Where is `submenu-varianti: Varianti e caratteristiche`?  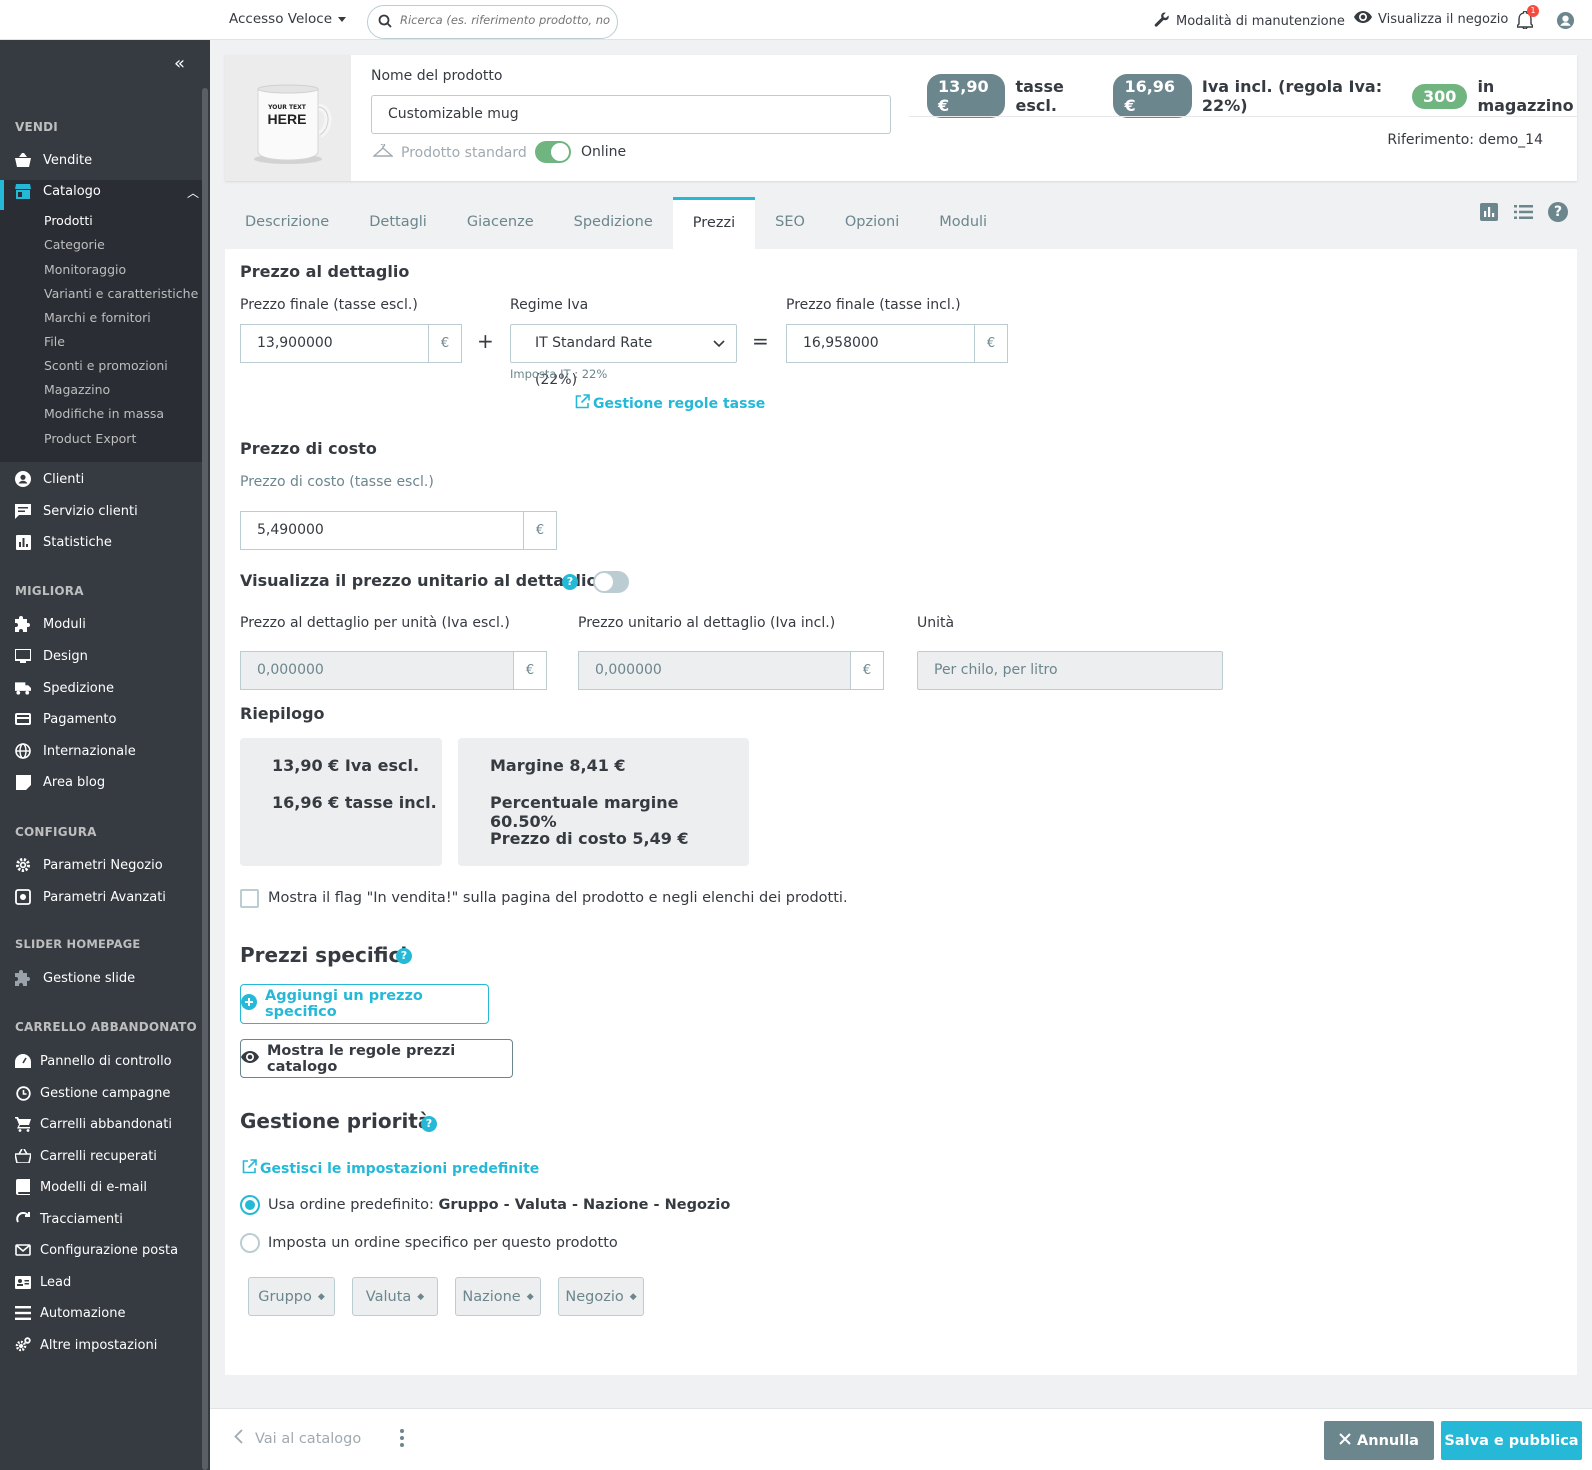 submenu-varianti: Varianti e caratteristiche is located at coordinates (121, 293).